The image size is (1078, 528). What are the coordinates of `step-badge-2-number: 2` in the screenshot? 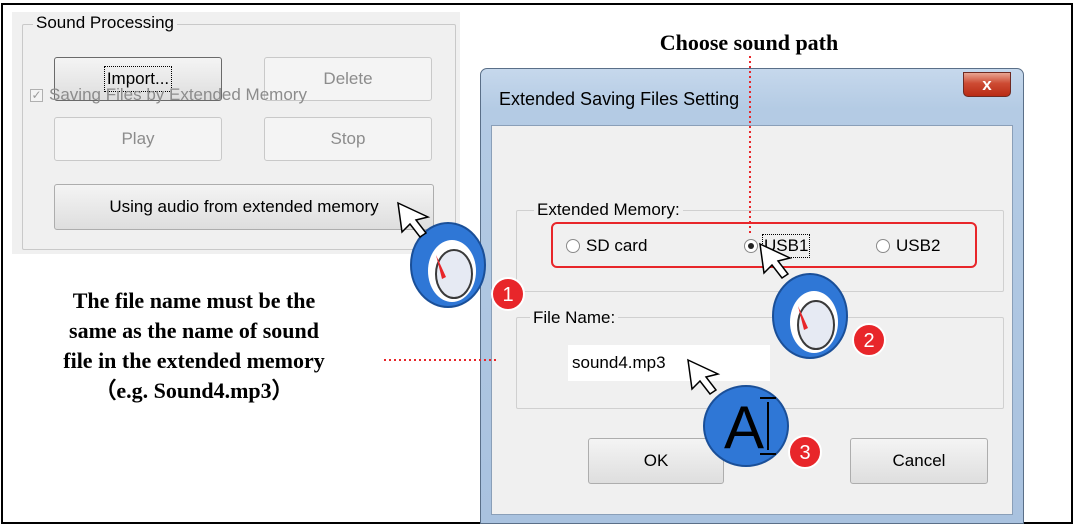 It's located at (868, 341).